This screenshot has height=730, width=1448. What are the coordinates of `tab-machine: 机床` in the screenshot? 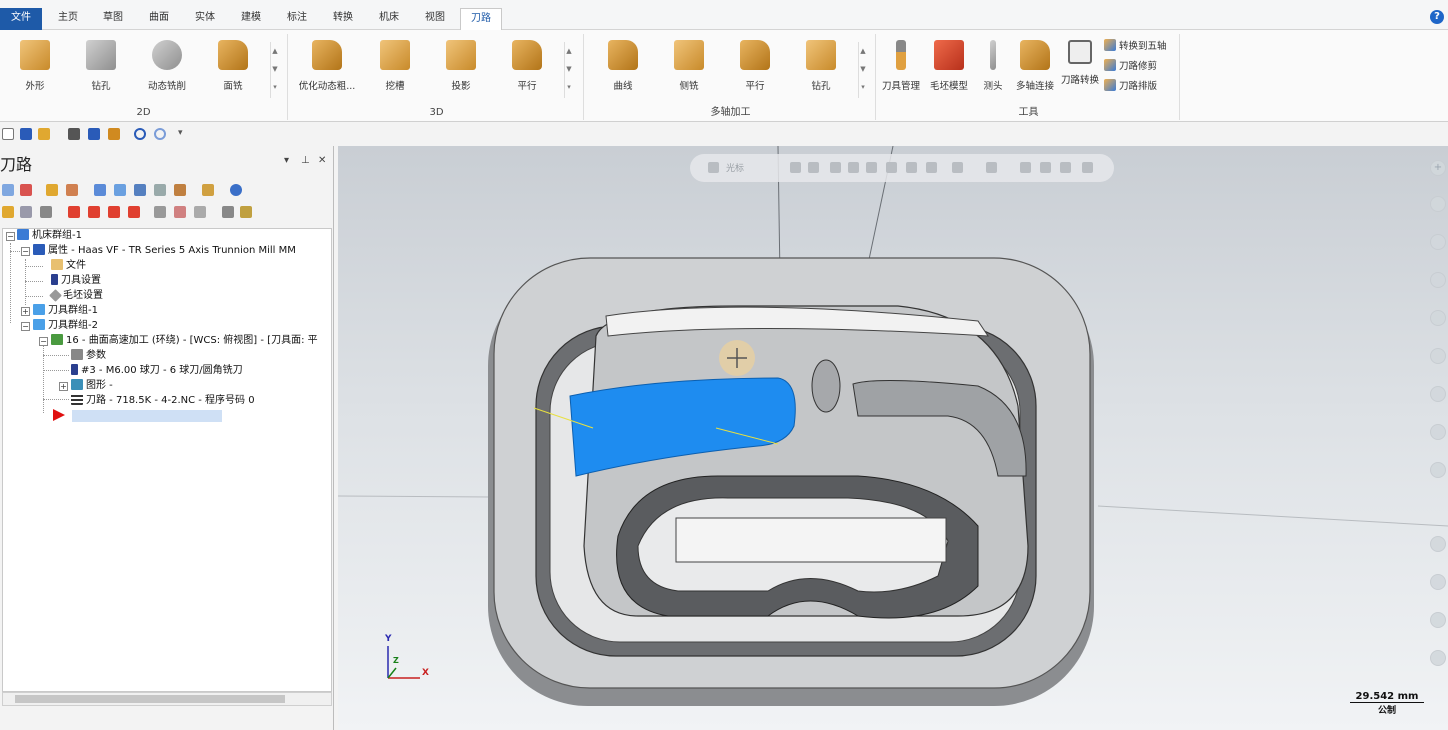 It's located at (389, 19).